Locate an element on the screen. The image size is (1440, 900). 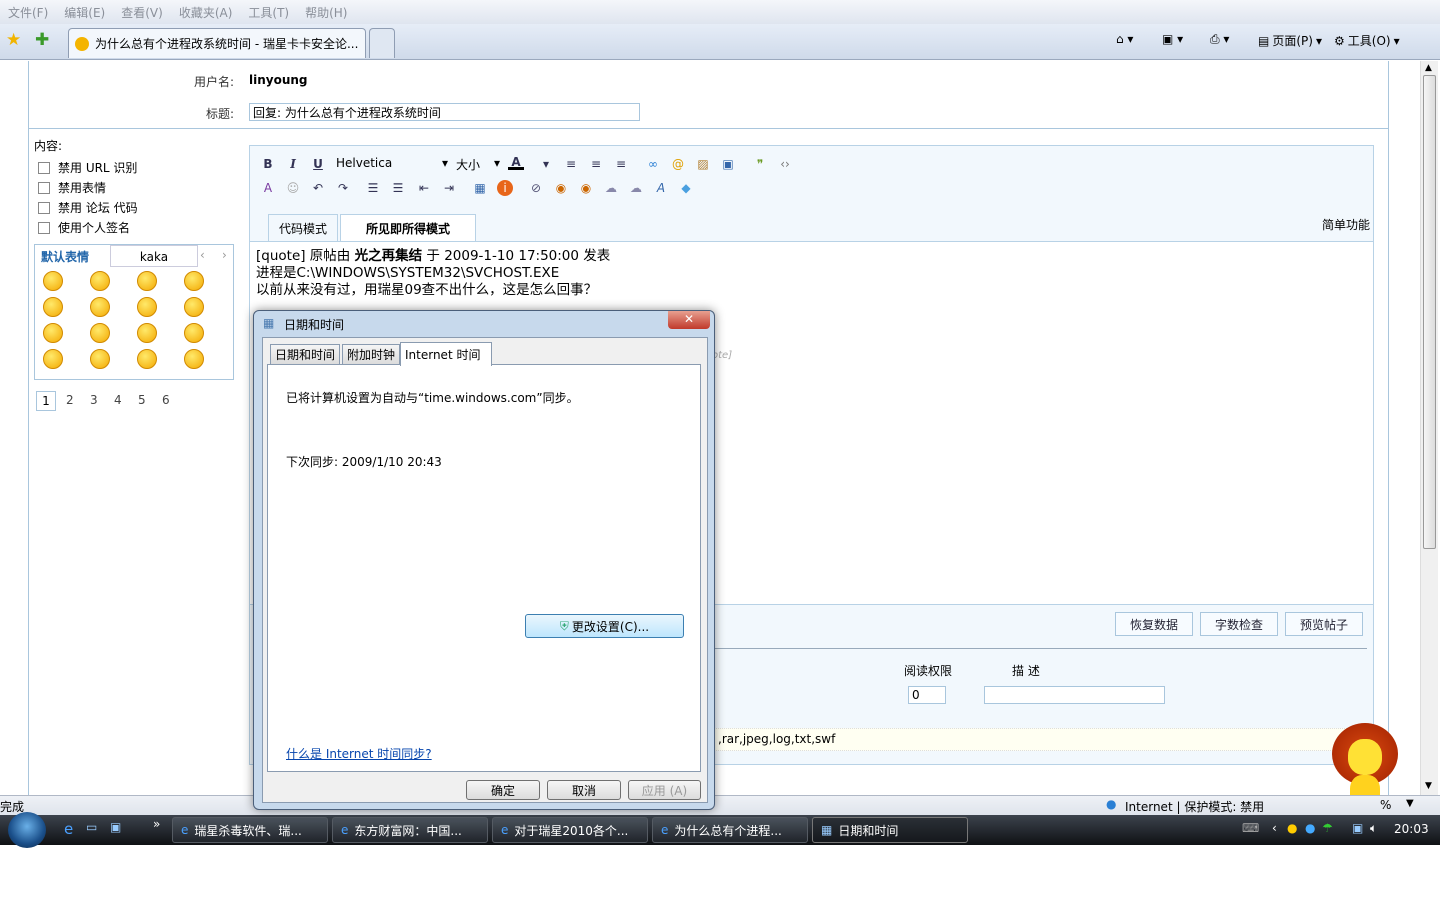
rm-icon: ◉ is located at coordinates (561, 188).